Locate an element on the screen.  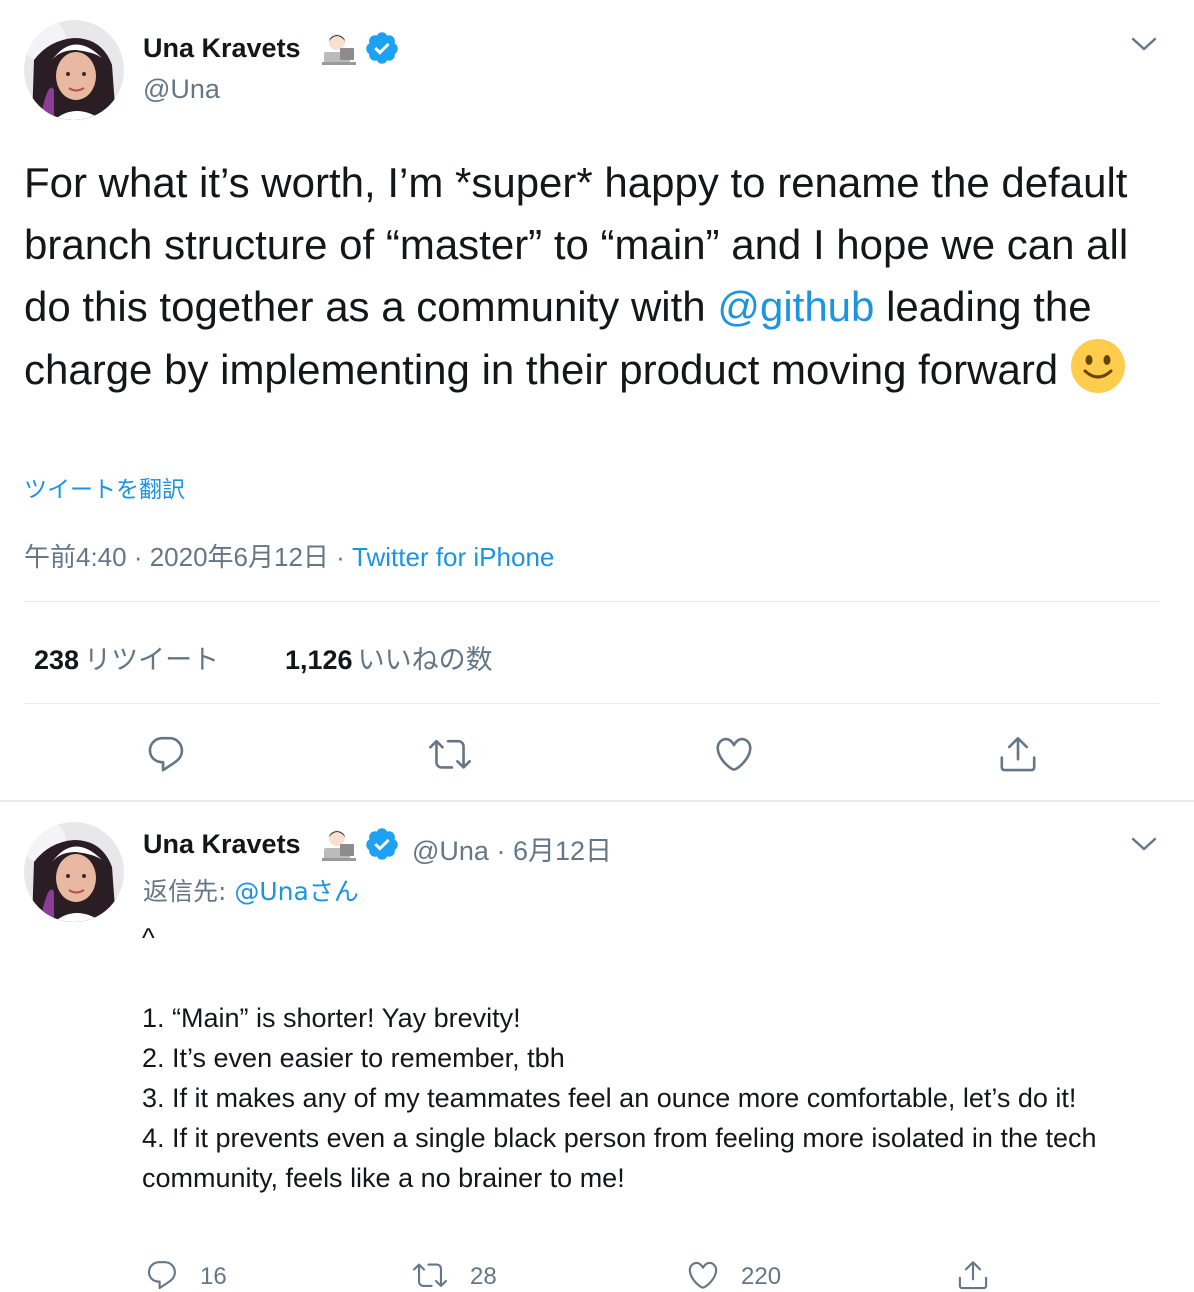
retweet-label: リツイート is located at coordinates (152, 660).